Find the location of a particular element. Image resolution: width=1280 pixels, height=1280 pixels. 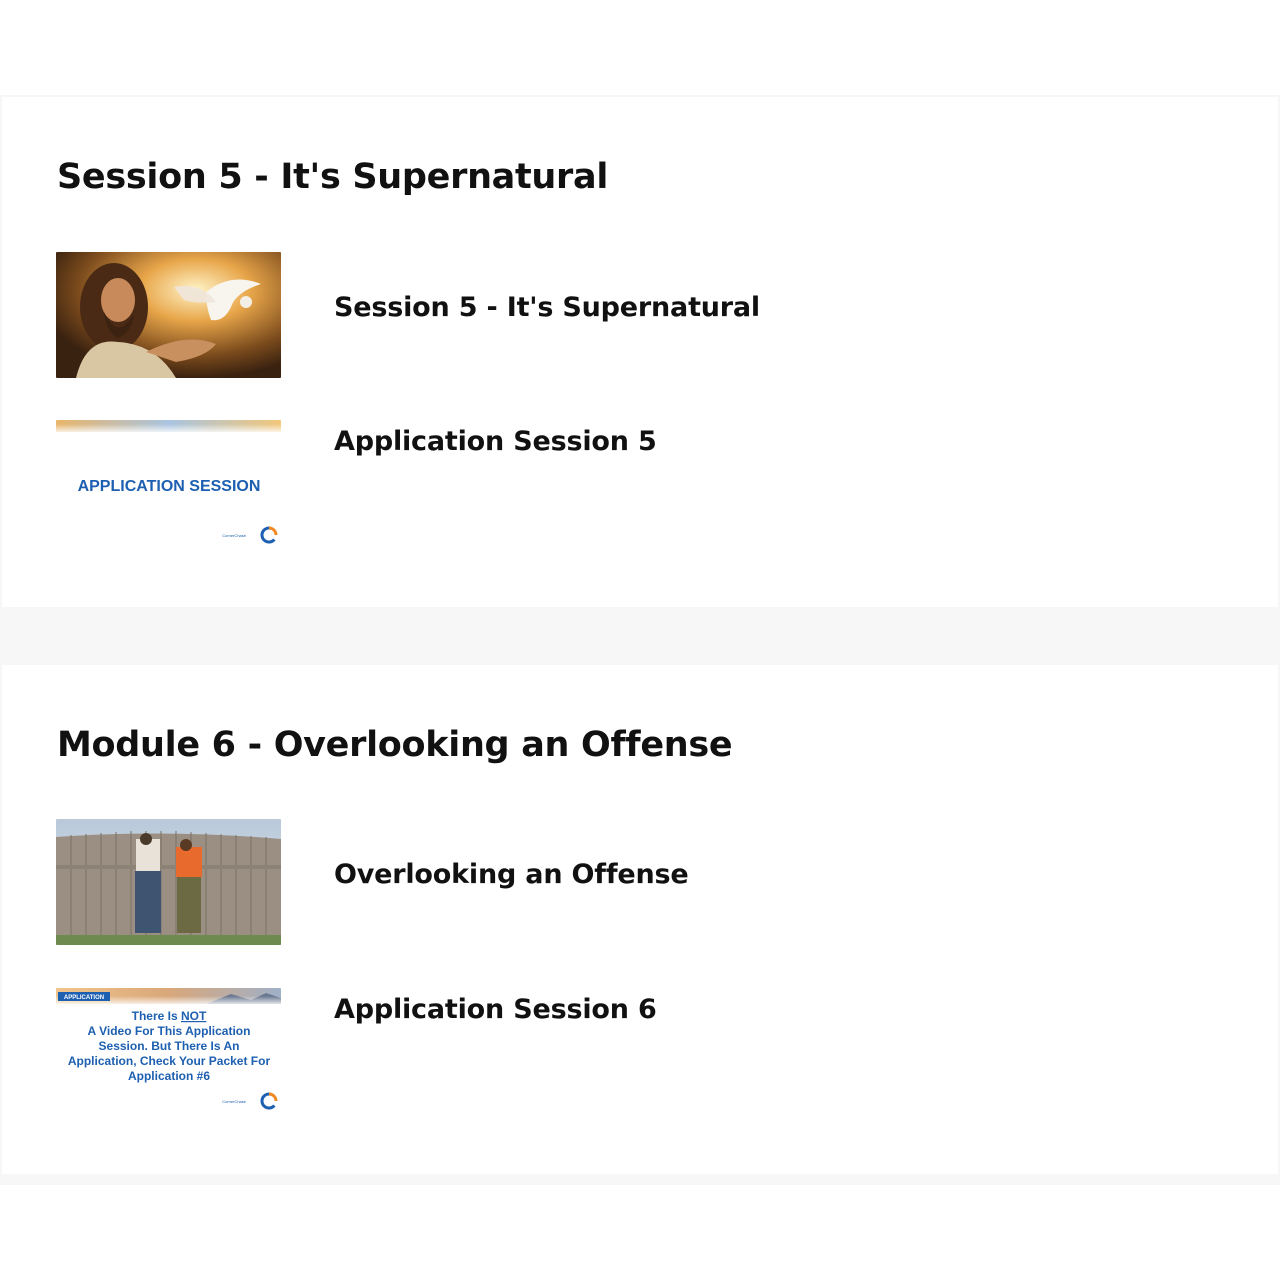

lesson-title: Session 5 - It's Supernatural is located at coordinates (547, 307).